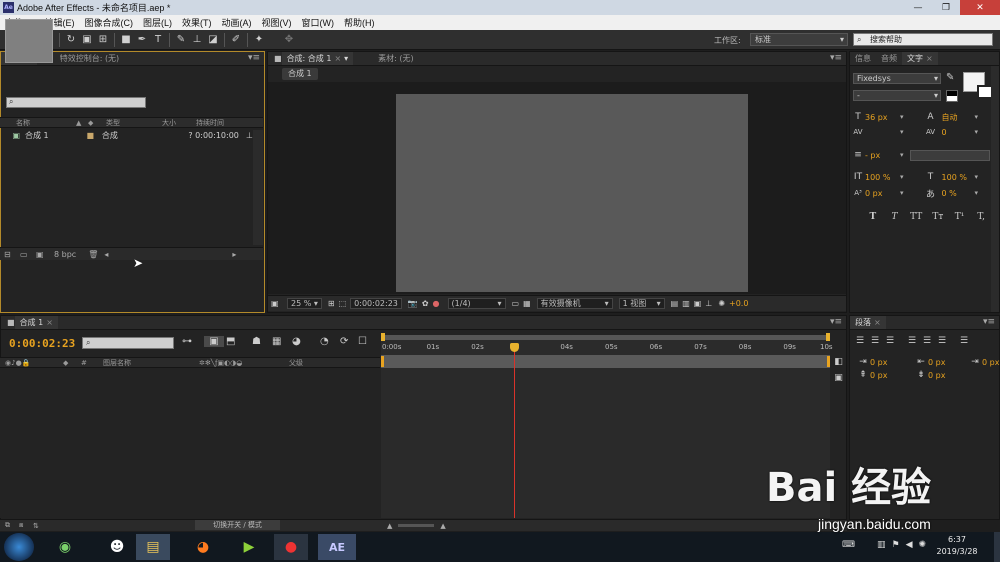  What do you see at coordinates (881, 155) in the screenshot?
I see `stroke-width-value: - px` at bounding box center [881, 155].